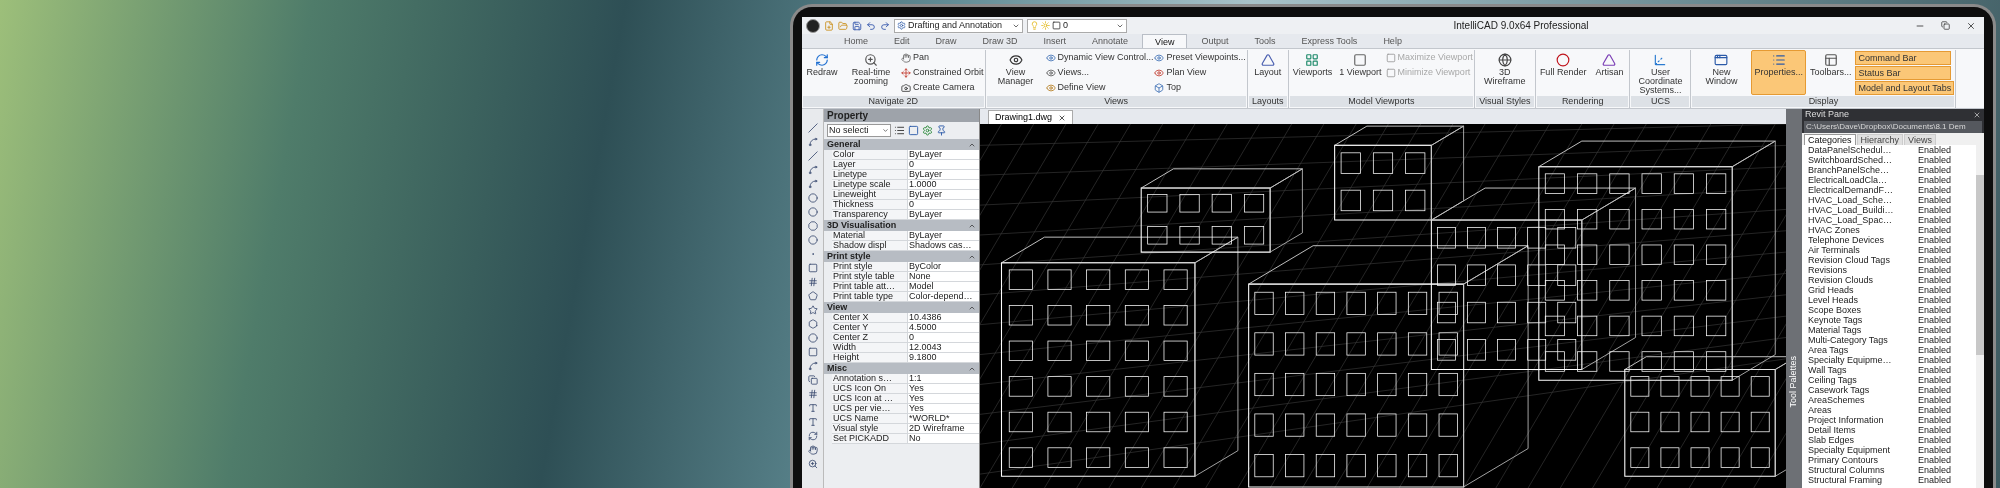 The image size is (2000, 488). What do you see at coordinates (812, 464) in the screenshot?
I see `zoom-icon` at bounding box center [812, 464].